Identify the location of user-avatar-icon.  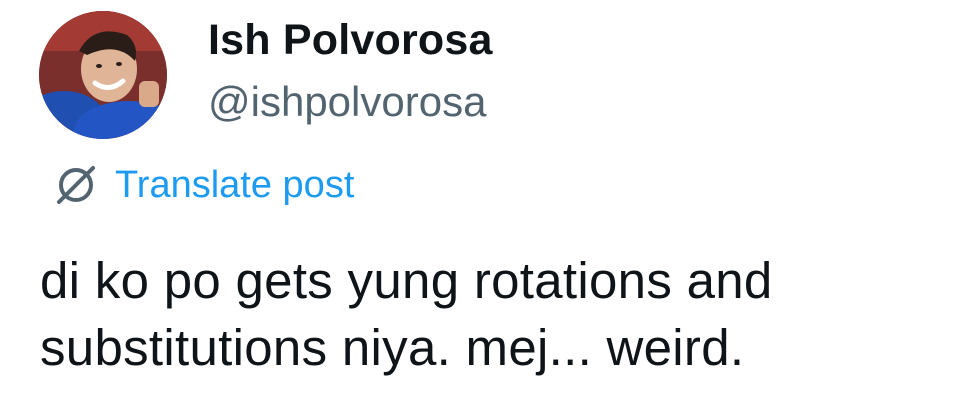
(103, 75).